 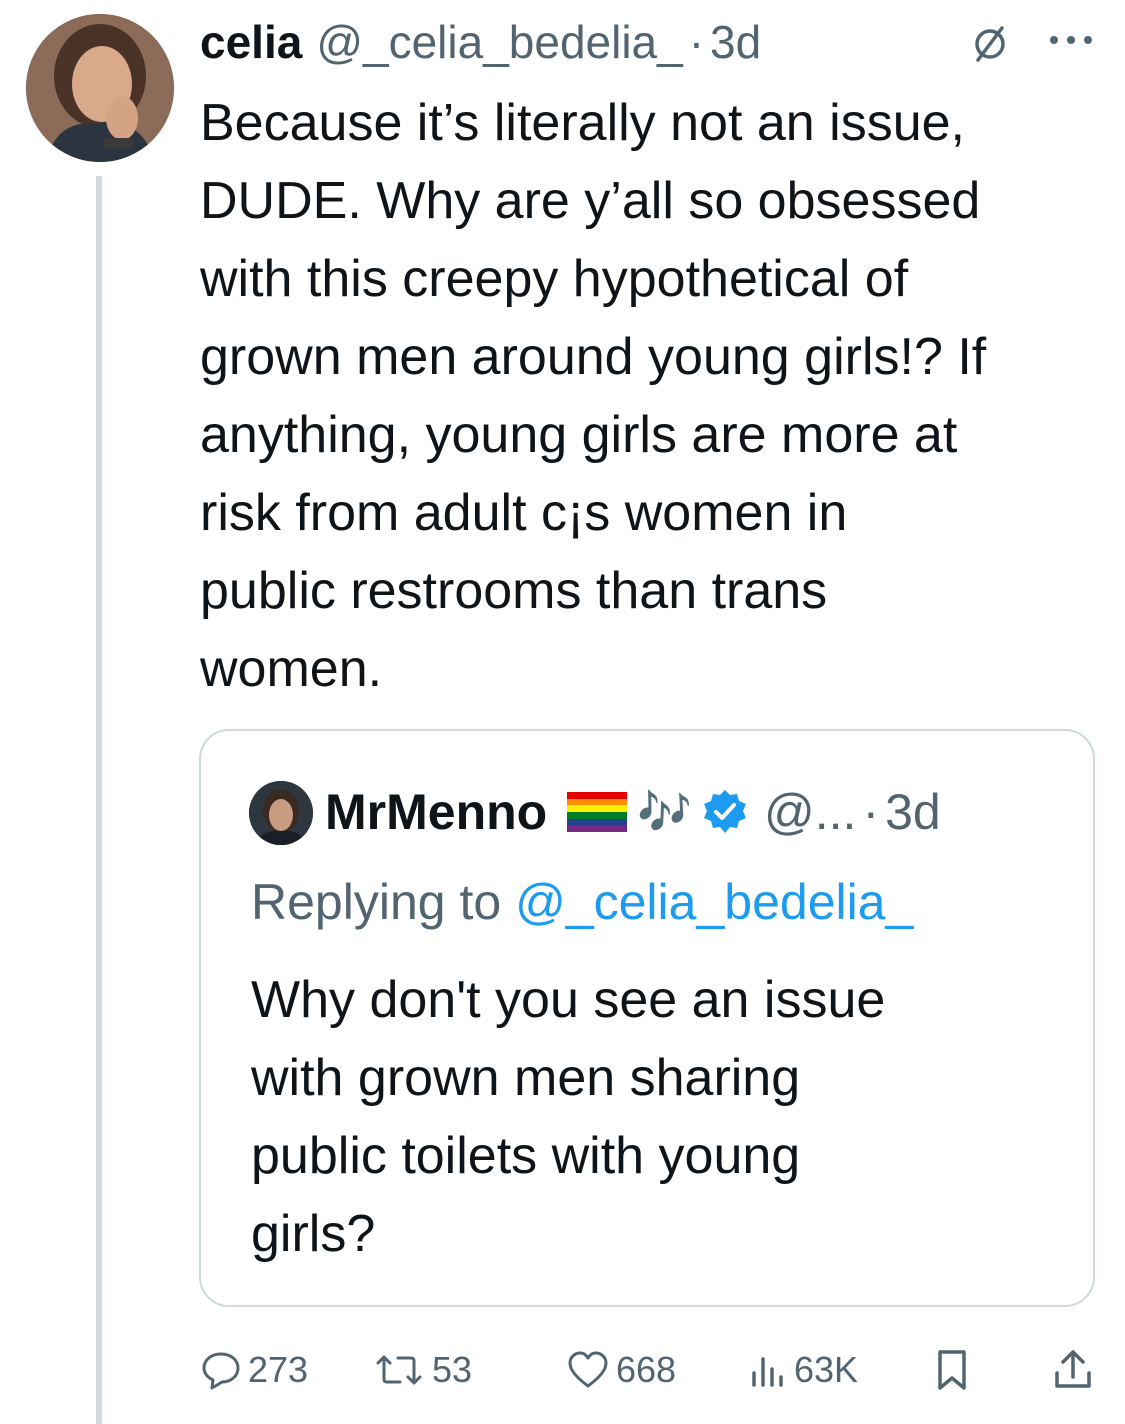 I want to click on grok-icon, so click(x=990, y=44).